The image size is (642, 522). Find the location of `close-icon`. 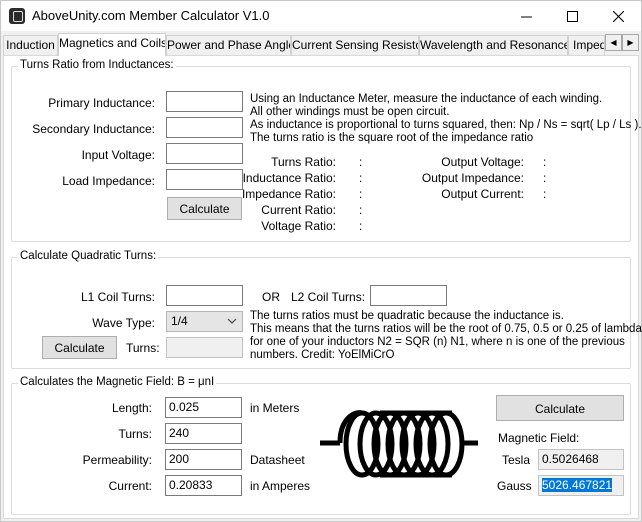

close-icon is located at coordinates (618, 16).